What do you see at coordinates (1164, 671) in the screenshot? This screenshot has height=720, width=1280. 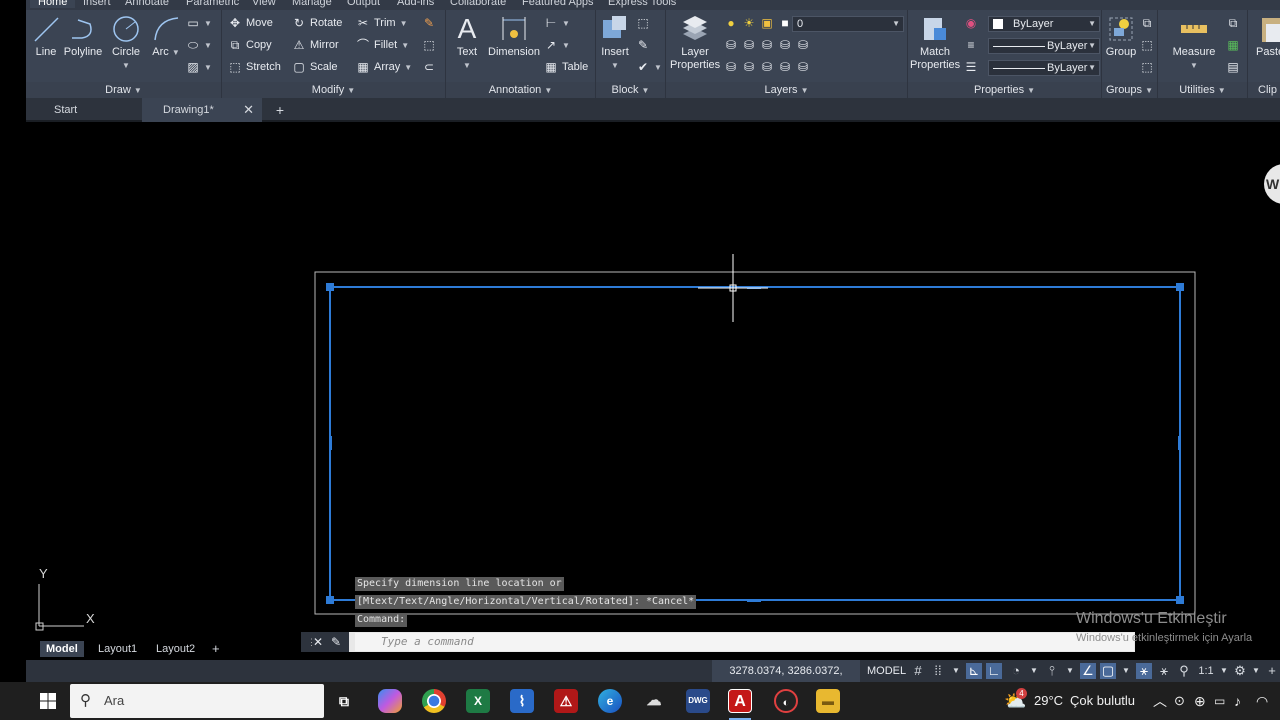 I see `auto-scale-icon: ⚹` at bounding box center [1164, 671].